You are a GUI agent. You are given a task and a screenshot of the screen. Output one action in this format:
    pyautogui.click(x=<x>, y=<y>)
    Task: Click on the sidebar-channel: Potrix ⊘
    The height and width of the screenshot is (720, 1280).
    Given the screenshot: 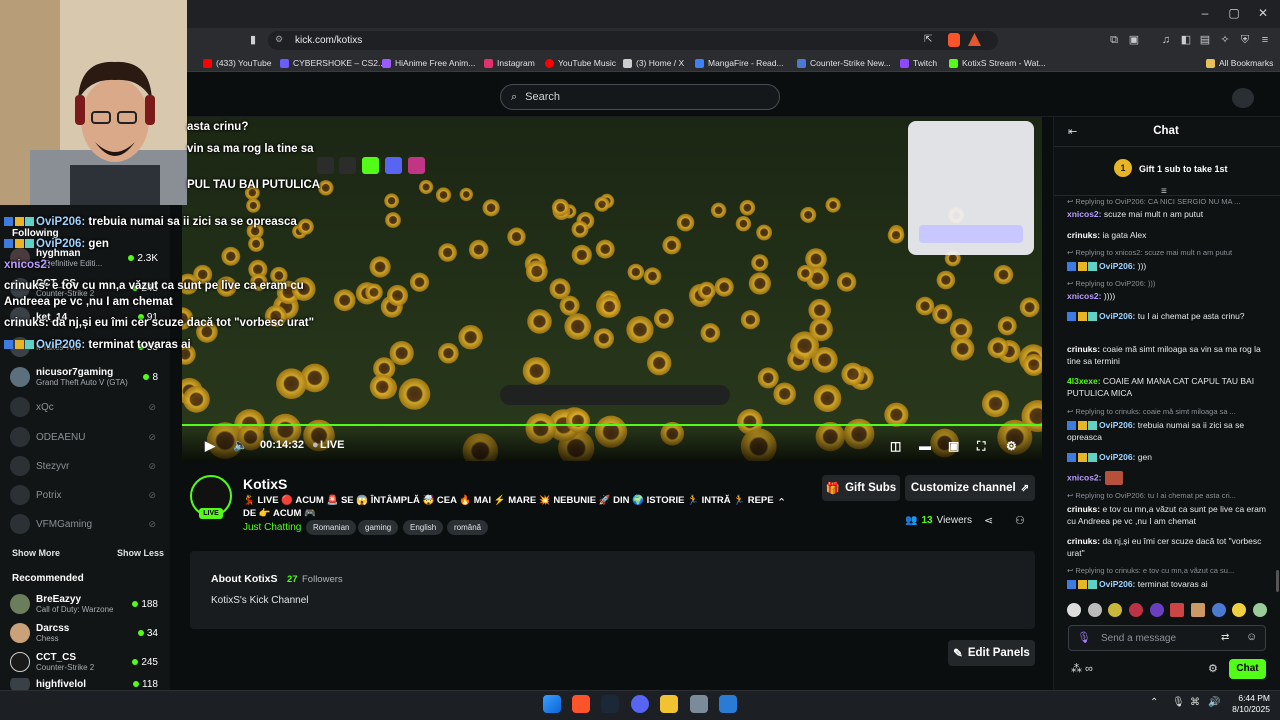 What is the action you would take?
    pyautogui.click(x=86, y=495)
    